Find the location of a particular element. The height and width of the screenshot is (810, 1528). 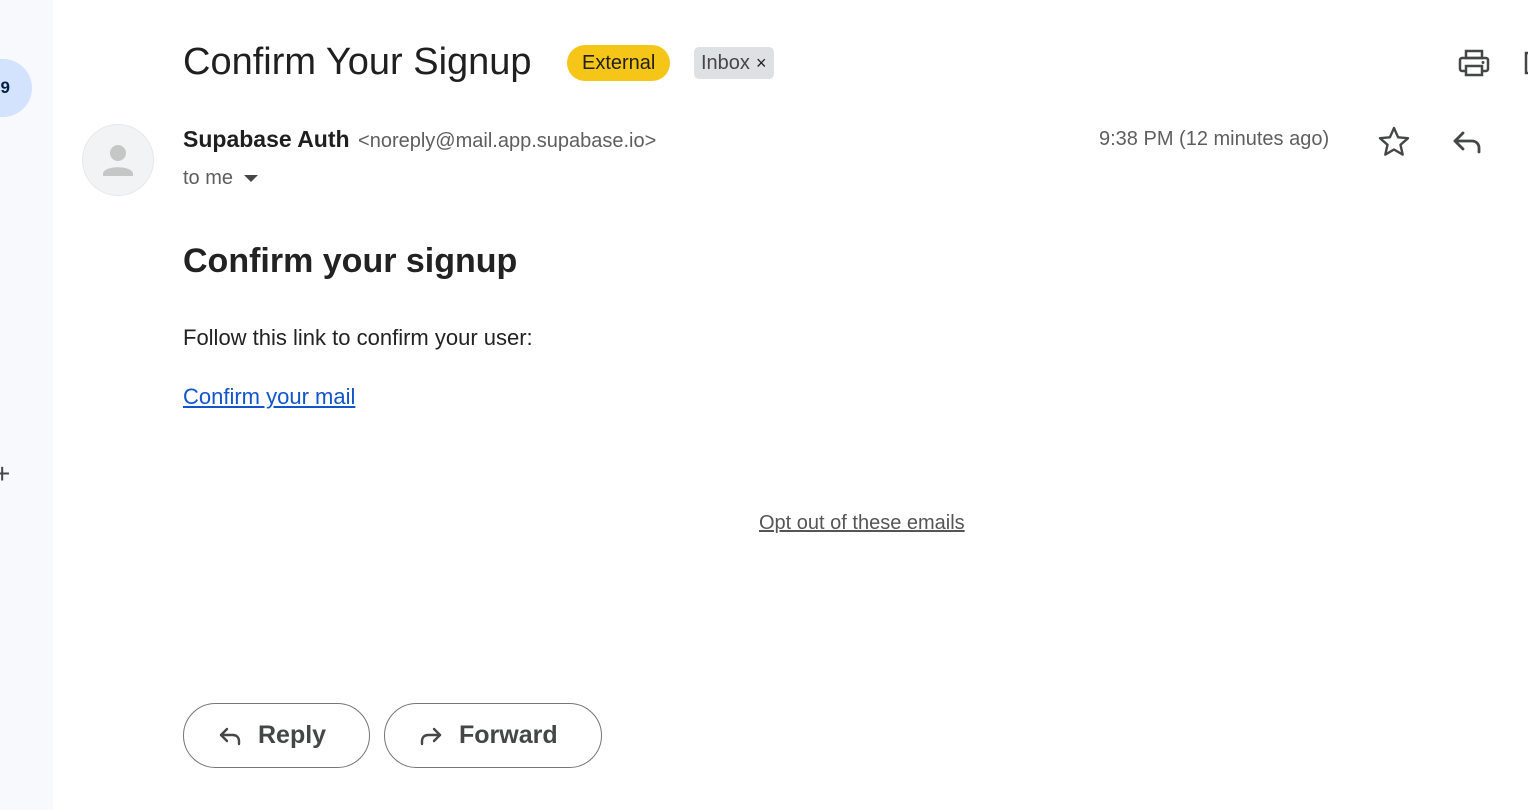

remove-label-icon: × is located at coordinates (761, 63).